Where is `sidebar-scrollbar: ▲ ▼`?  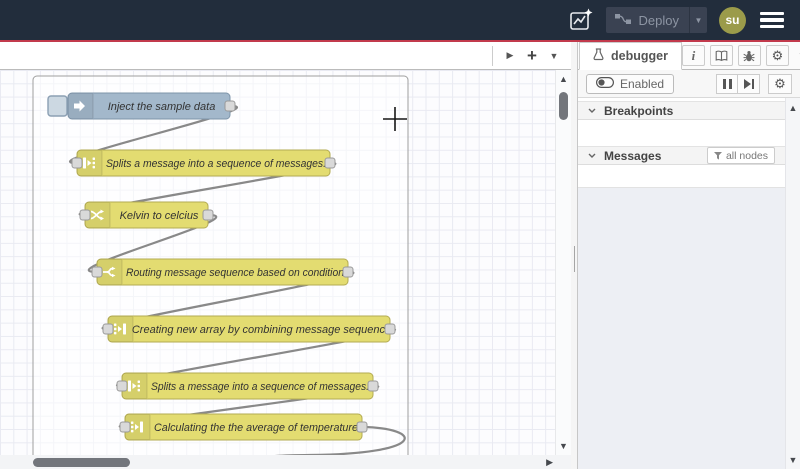
sidebar-scrollbar: ▲ ▼ is located at coordinates (792, 283).